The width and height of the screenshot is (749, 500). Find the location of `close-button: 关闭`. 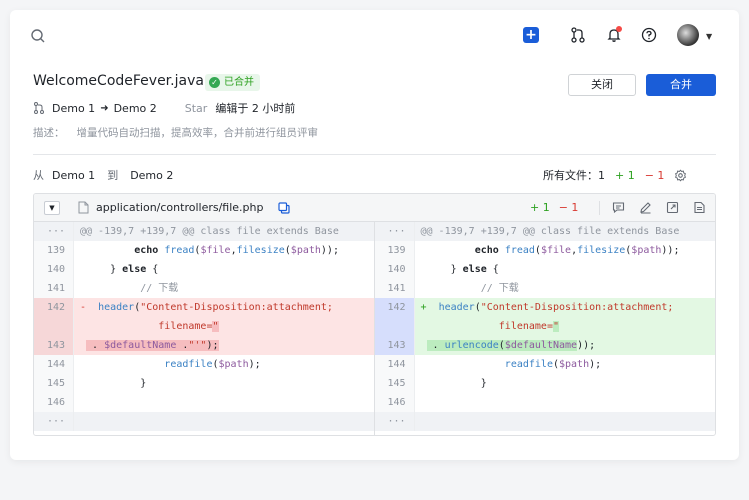

close-button: 关闭 is located at coordinates (602, 85).